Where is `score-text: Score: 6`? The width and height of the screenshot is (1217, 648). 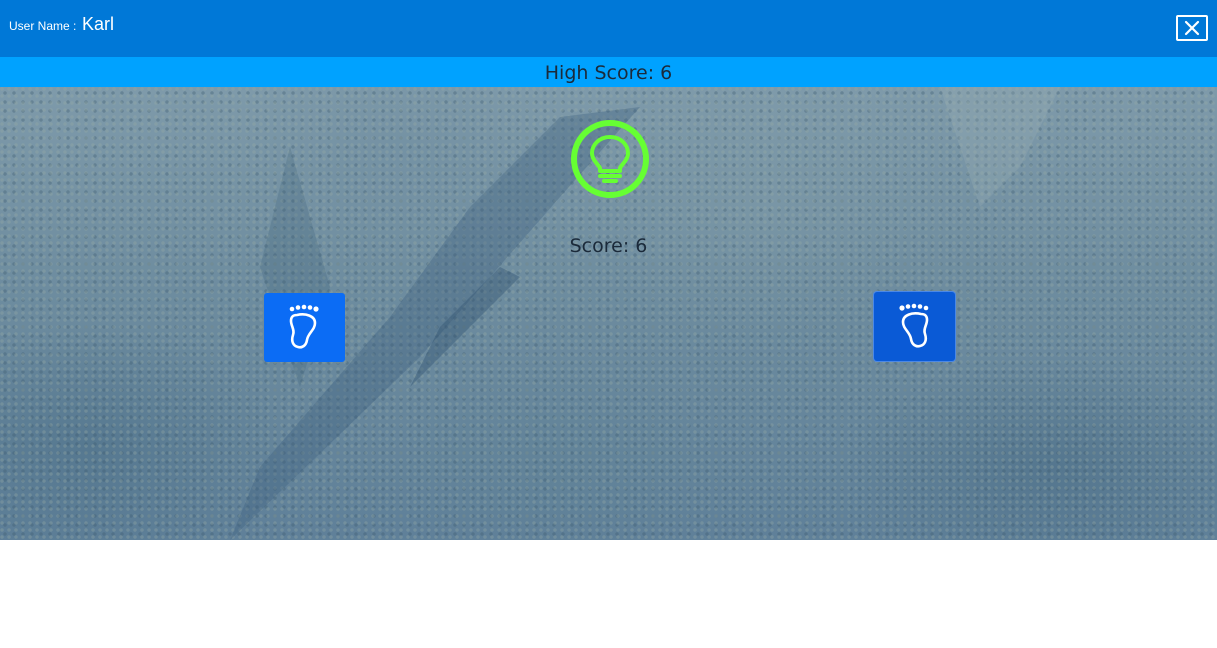
score-text: Score: 6 is located at coordinates (608, 246).